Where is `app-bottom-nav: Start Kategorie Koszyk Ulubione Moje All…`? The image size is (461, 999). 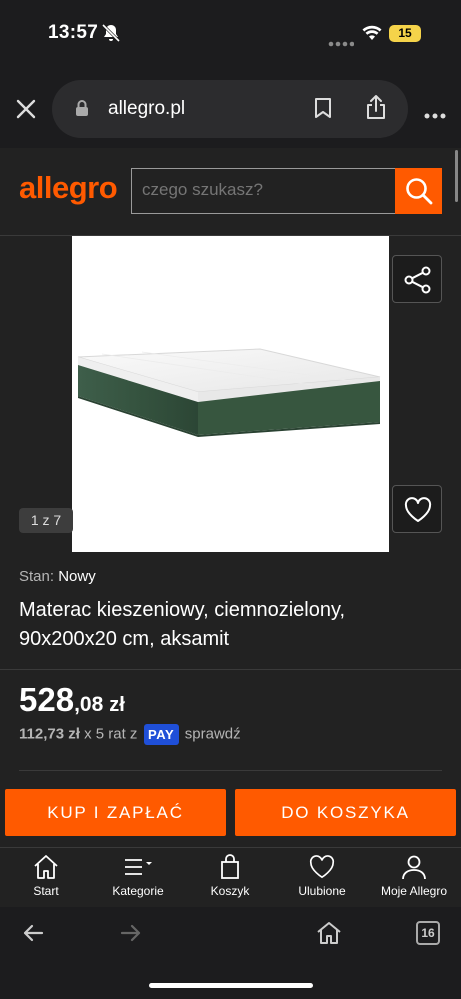 app-bottom-nav: Start Kategorie Koszyk Ulubione Moje All… is located at coordinates (230, 877).